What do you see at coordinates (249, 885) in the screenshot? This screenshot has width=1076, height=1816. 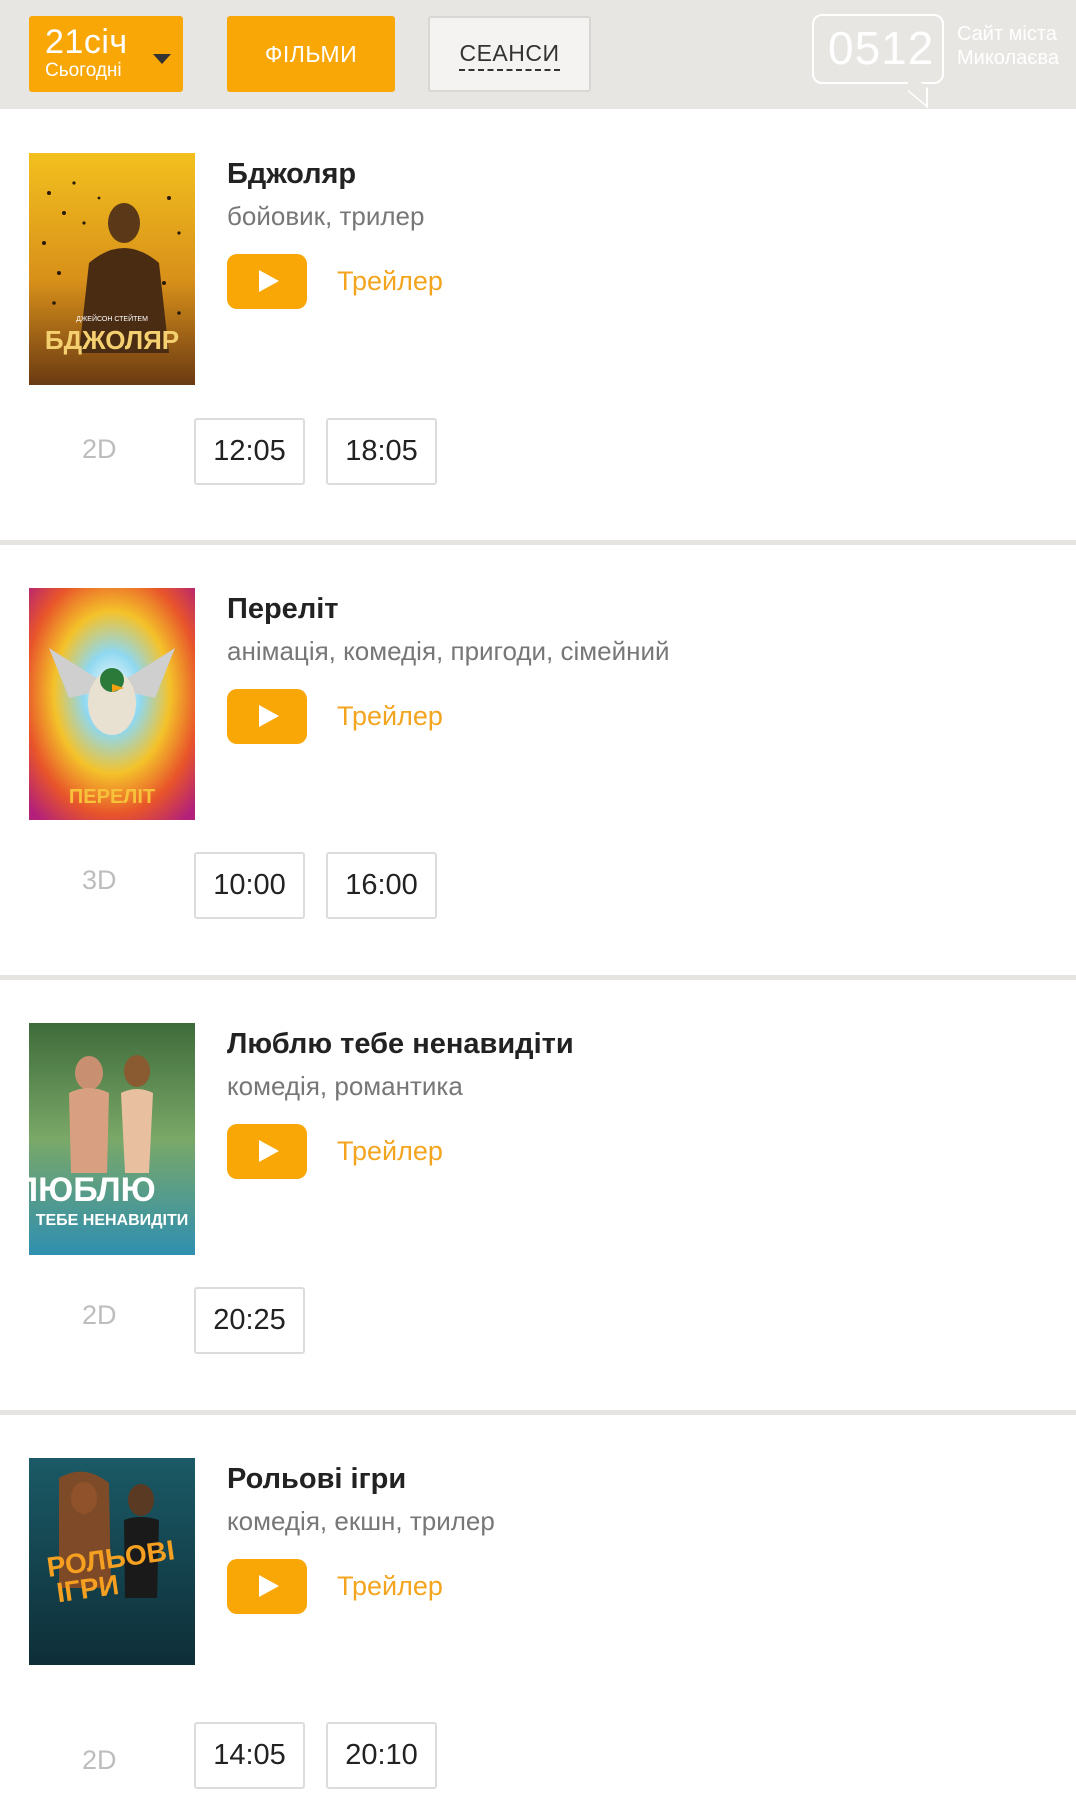 I see `showtime-button: 10:00` at bounding box center [249, 885].